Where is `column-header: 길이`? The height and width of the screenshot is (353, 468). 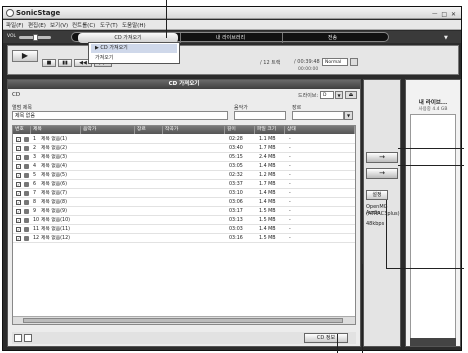 column-header: 길이 is located at coordinates (240, 130).